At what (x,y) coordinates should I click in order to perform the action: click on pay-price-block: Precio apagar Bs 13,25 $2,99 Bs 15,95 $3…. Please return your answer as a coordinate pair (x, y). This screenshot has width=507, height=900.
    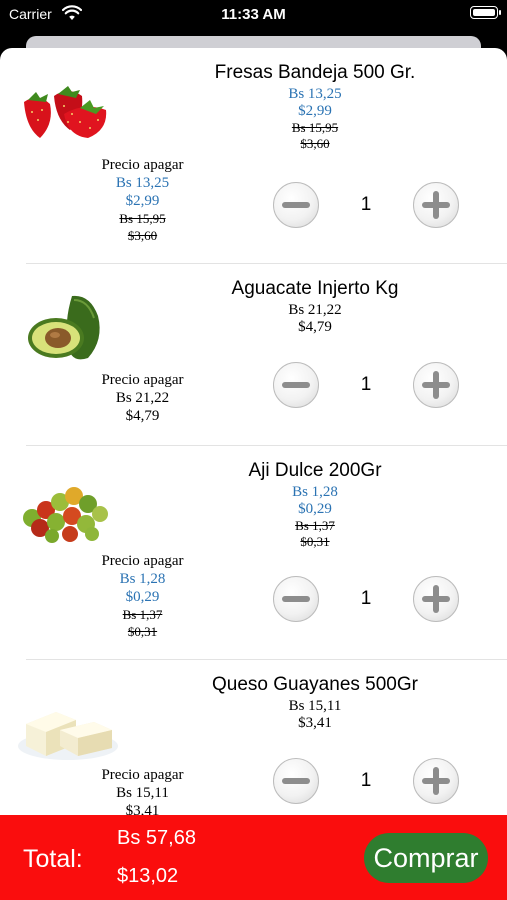
    Looking at the image, I should click on (142, 200).